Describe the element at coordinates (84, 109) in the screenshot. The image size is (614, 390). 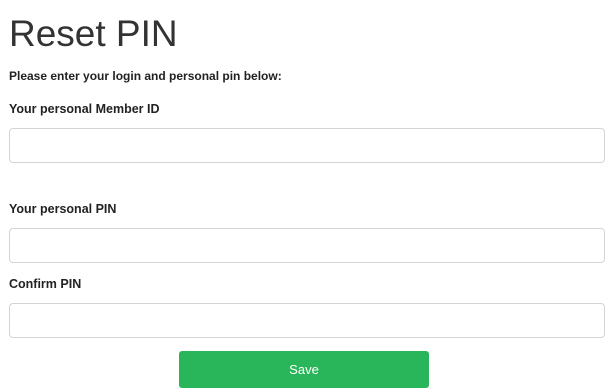
I see `member-id-label: Your personal Member ID` at that location.